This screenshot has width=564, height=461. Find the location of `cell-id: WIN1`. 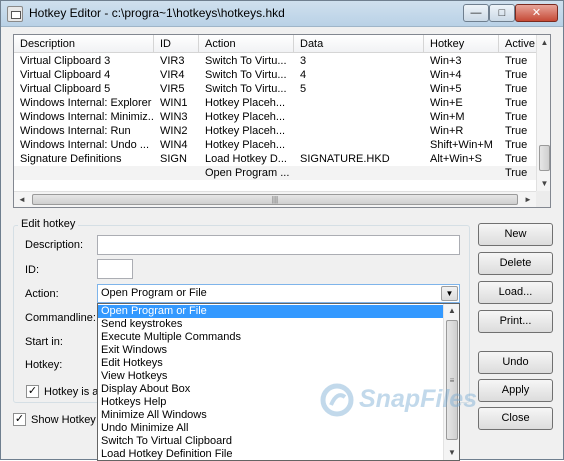

cell-id: WIN1 is located at coordinates (174, 103).